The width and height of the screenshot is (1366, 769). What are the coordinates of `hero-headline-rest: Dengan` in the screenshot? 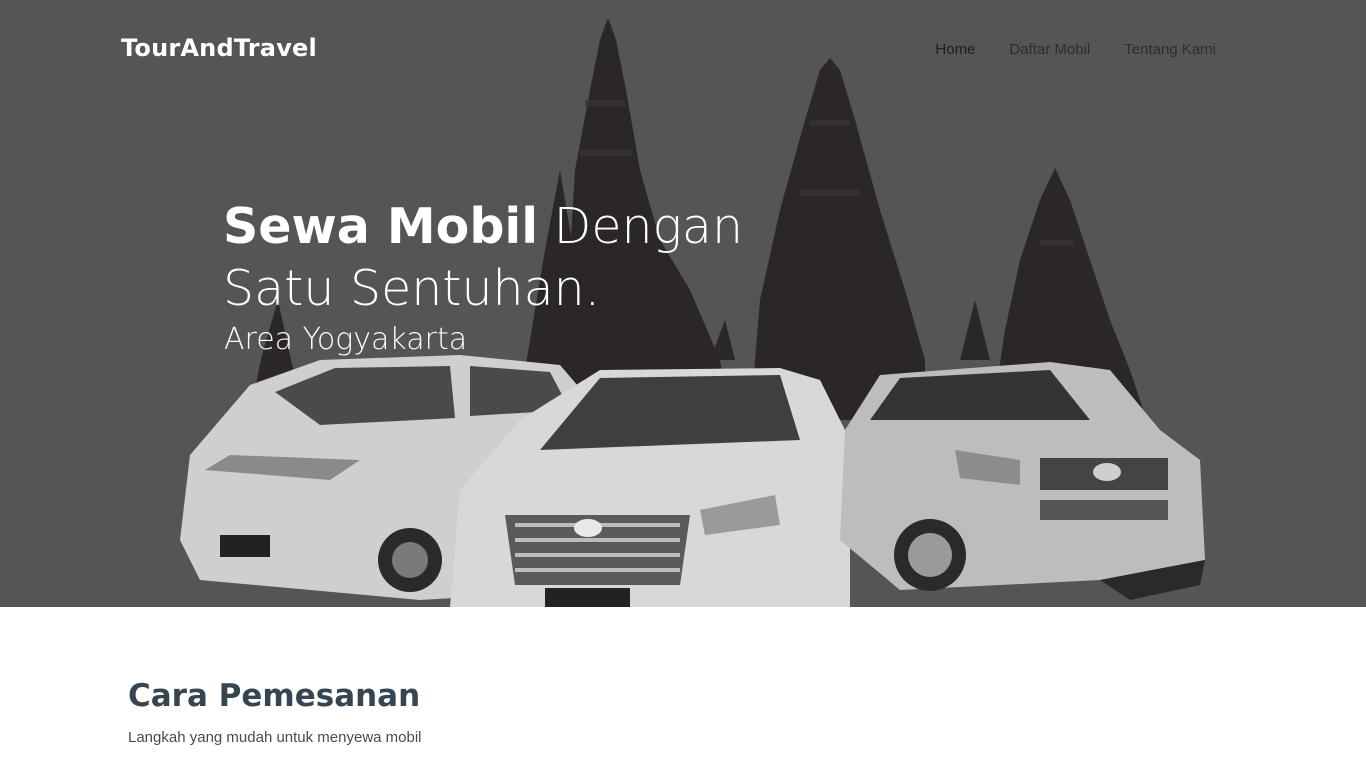 It's located at (641, 226).